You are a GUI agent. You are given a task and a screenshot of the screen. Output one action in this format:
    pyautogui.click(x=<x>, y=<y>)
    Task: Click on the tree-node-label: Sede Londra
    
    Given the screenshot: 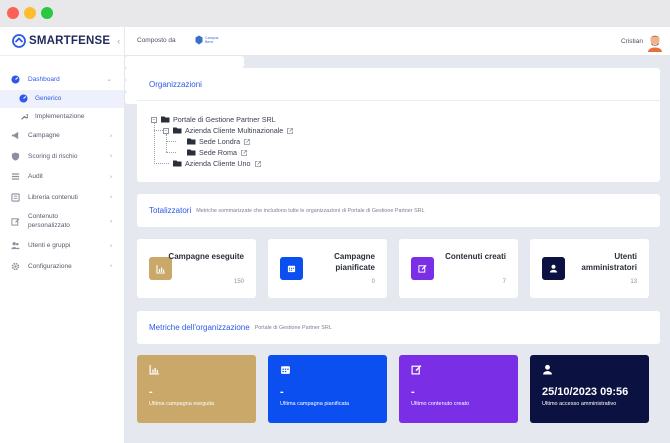 What is the action you would take?
    pyautogui.click(x=220, y=141)
    